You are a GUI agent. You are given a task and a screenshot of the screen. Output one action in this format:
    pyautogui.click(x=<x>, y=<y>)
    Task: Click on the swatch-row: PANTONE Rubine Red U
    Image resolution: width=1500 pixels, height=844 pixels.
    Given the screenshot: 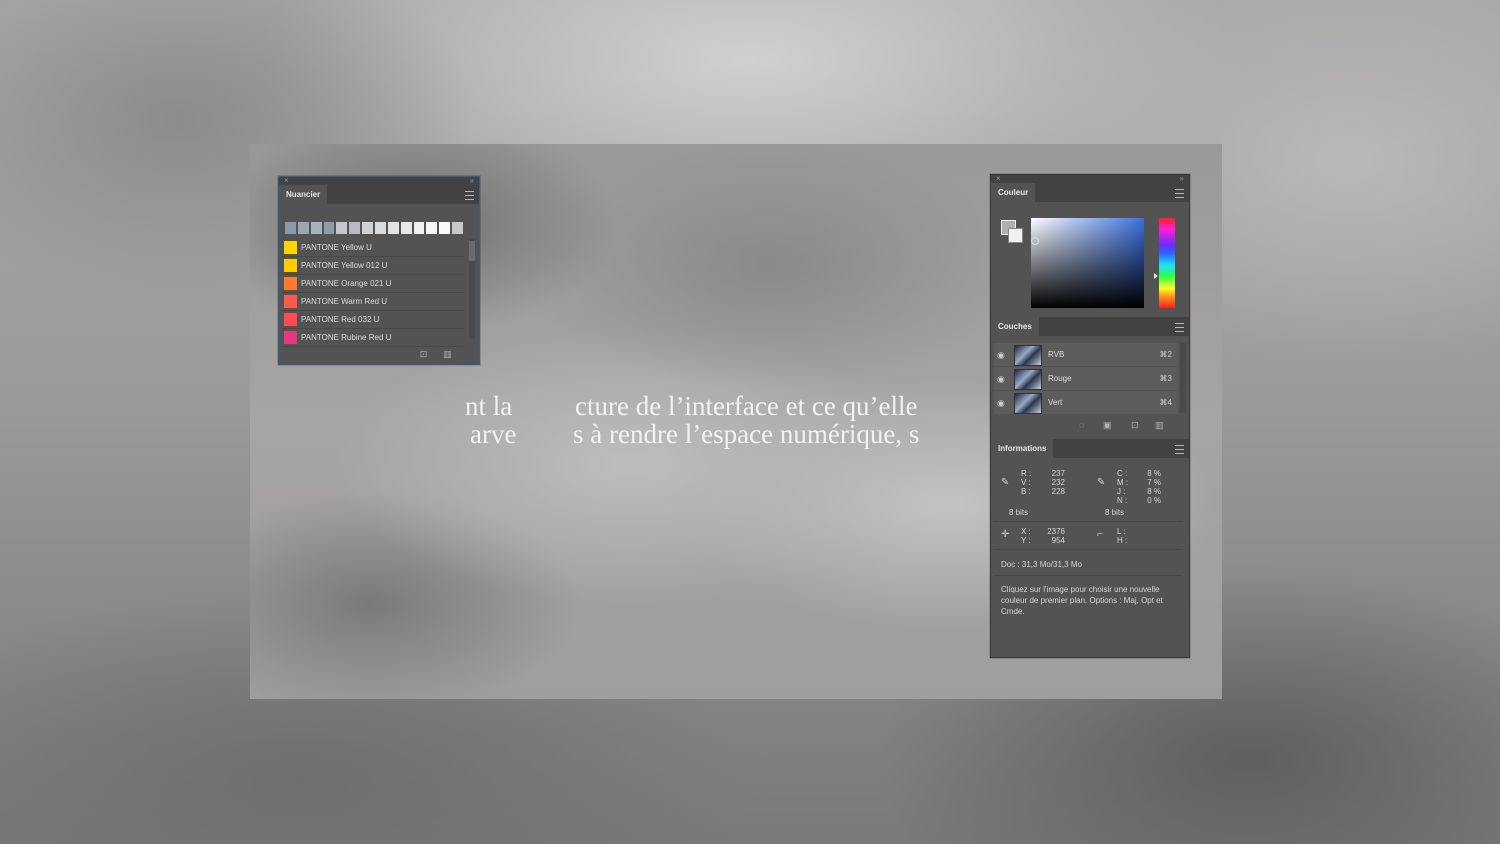 What is the action you would take?
    pyautogui.click(x=373, y=338)
    